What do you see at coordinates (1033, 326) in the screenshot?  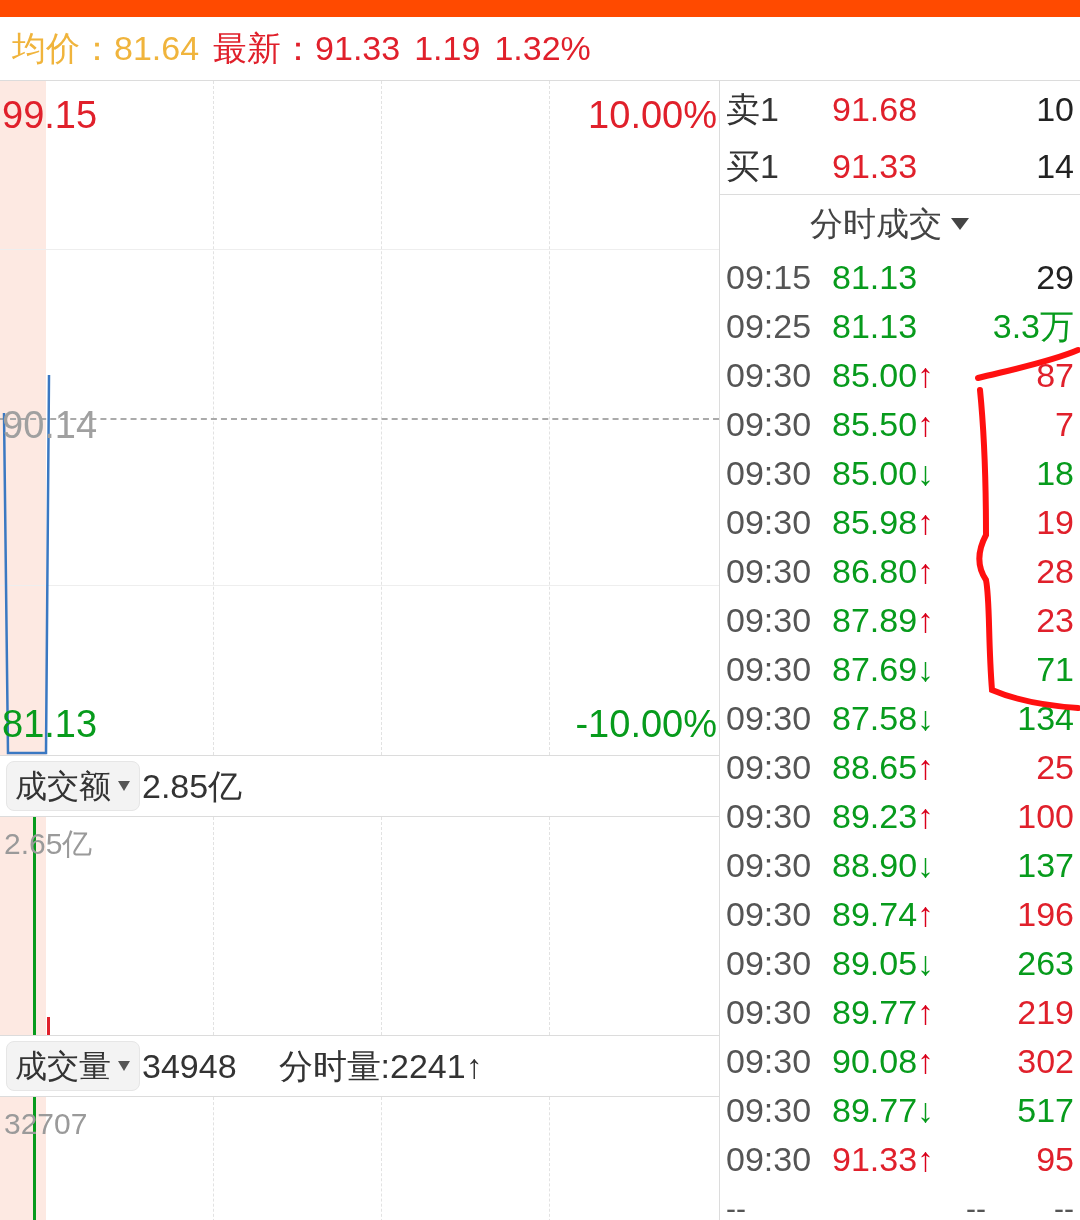 I see `tick-volume: 3.3万` at bounding box center [1033, 326].